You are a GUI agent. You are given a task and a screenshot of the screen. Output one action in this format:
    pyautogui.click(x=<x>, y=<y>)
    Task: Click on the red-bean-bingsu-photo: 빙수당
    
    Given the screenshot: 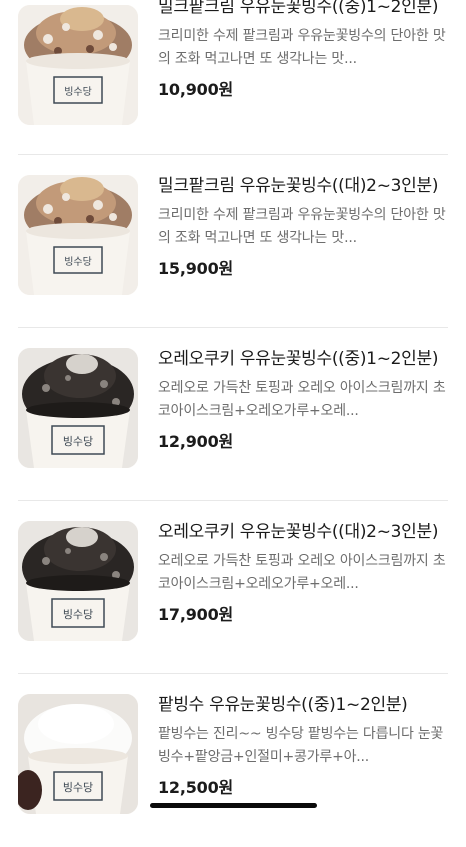 What is the action you would take?
    pyautogui.click(x=78, y=754)
    